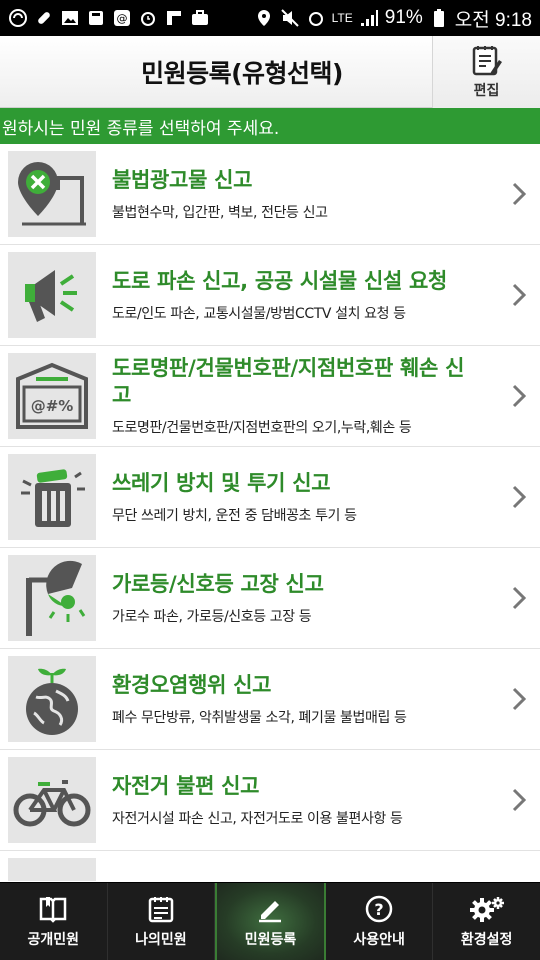  Describe the element at coordinates (288, 381) in the screenshot. I see `item-title: 도로명판/건물번호판/지점번호판 훼손 신고` at that location.